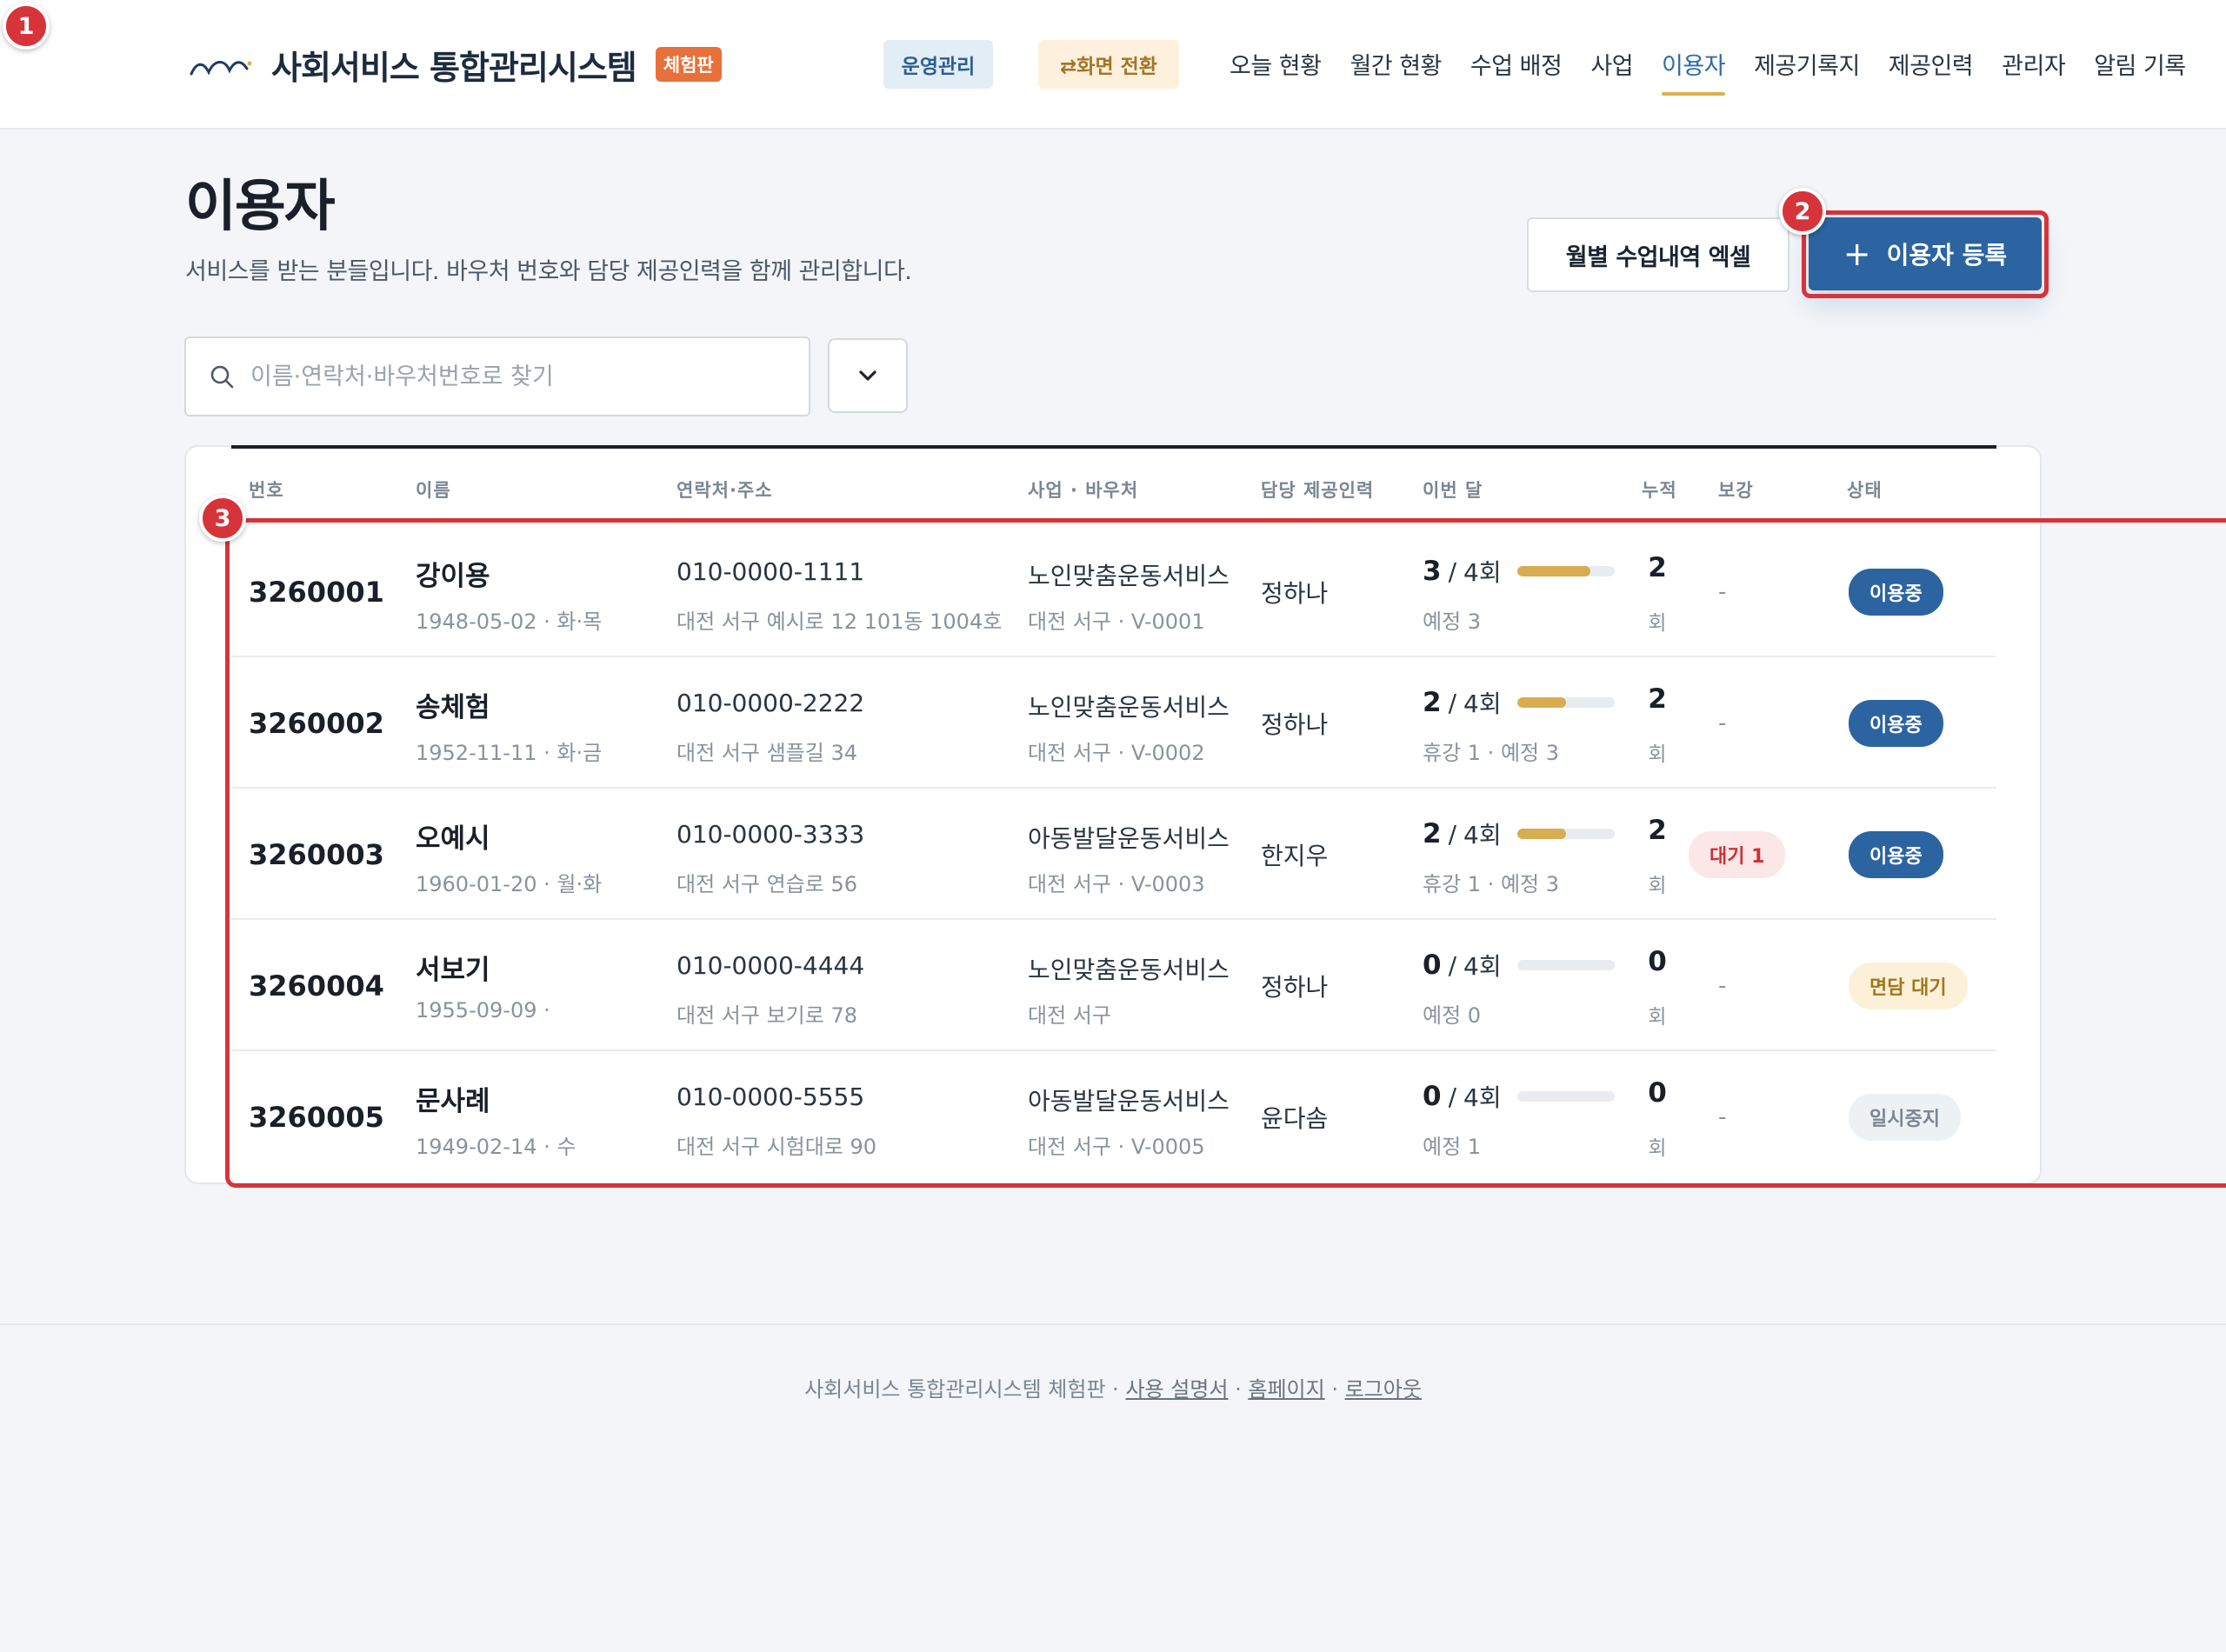 This screenshot has width=2226, height=1652. I want to click on footer-link-home: 홈페이지, so click(1286, 1389).